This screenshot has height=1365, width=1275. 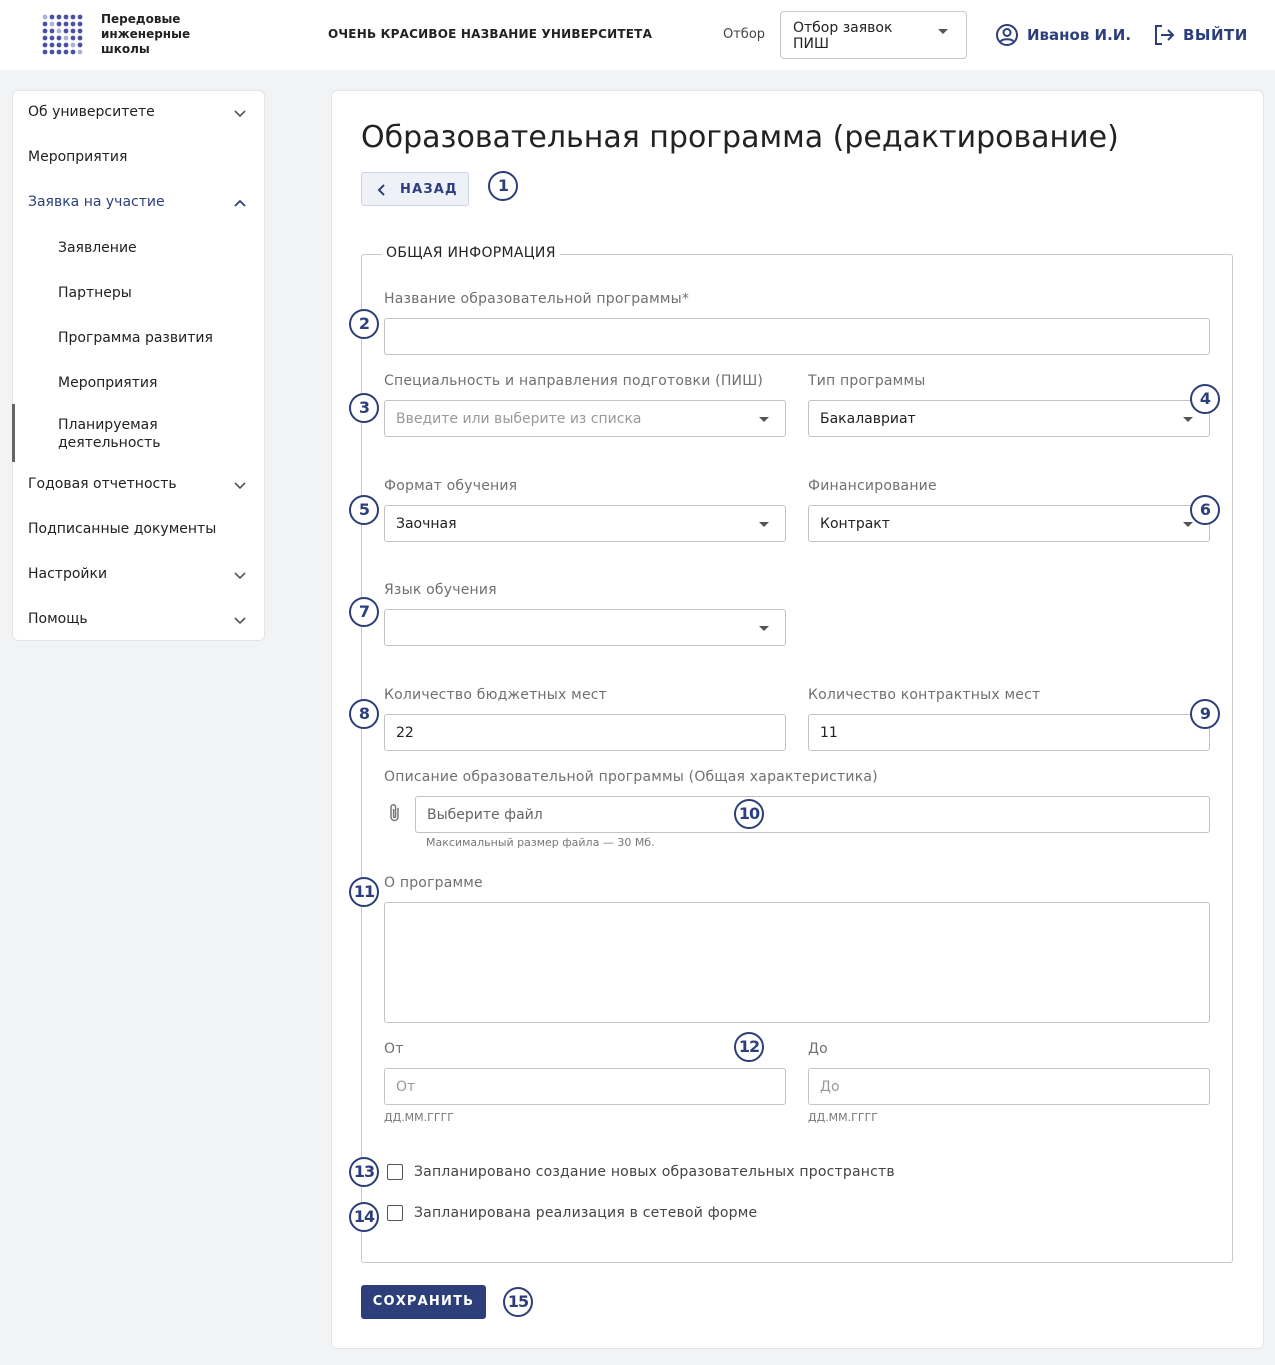 What do you see at coordinates (843, 36) in the screenshot?
I see `selection-value: Отбор заявок ПИШ` at bounding box center [843, 36].